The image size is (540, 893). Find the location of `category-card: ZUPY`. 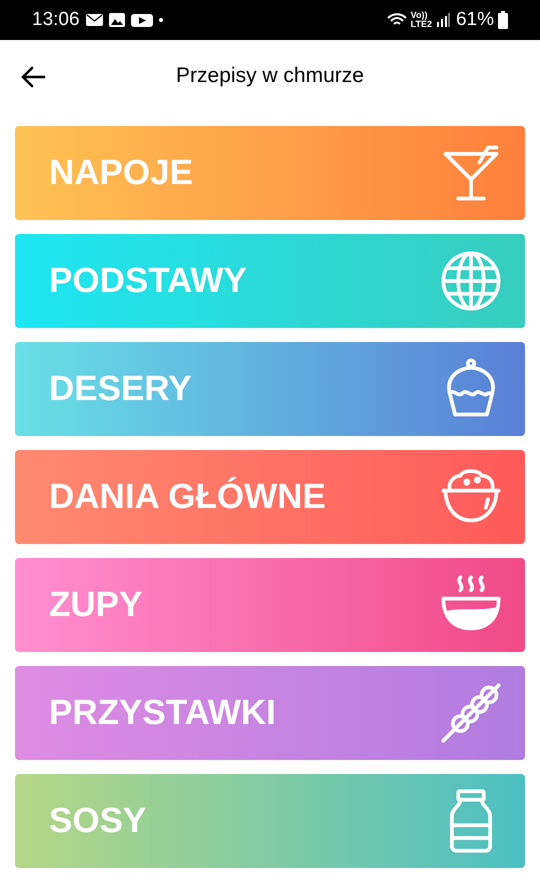

category-card: ZUPY is located at coordinates (270, 605).